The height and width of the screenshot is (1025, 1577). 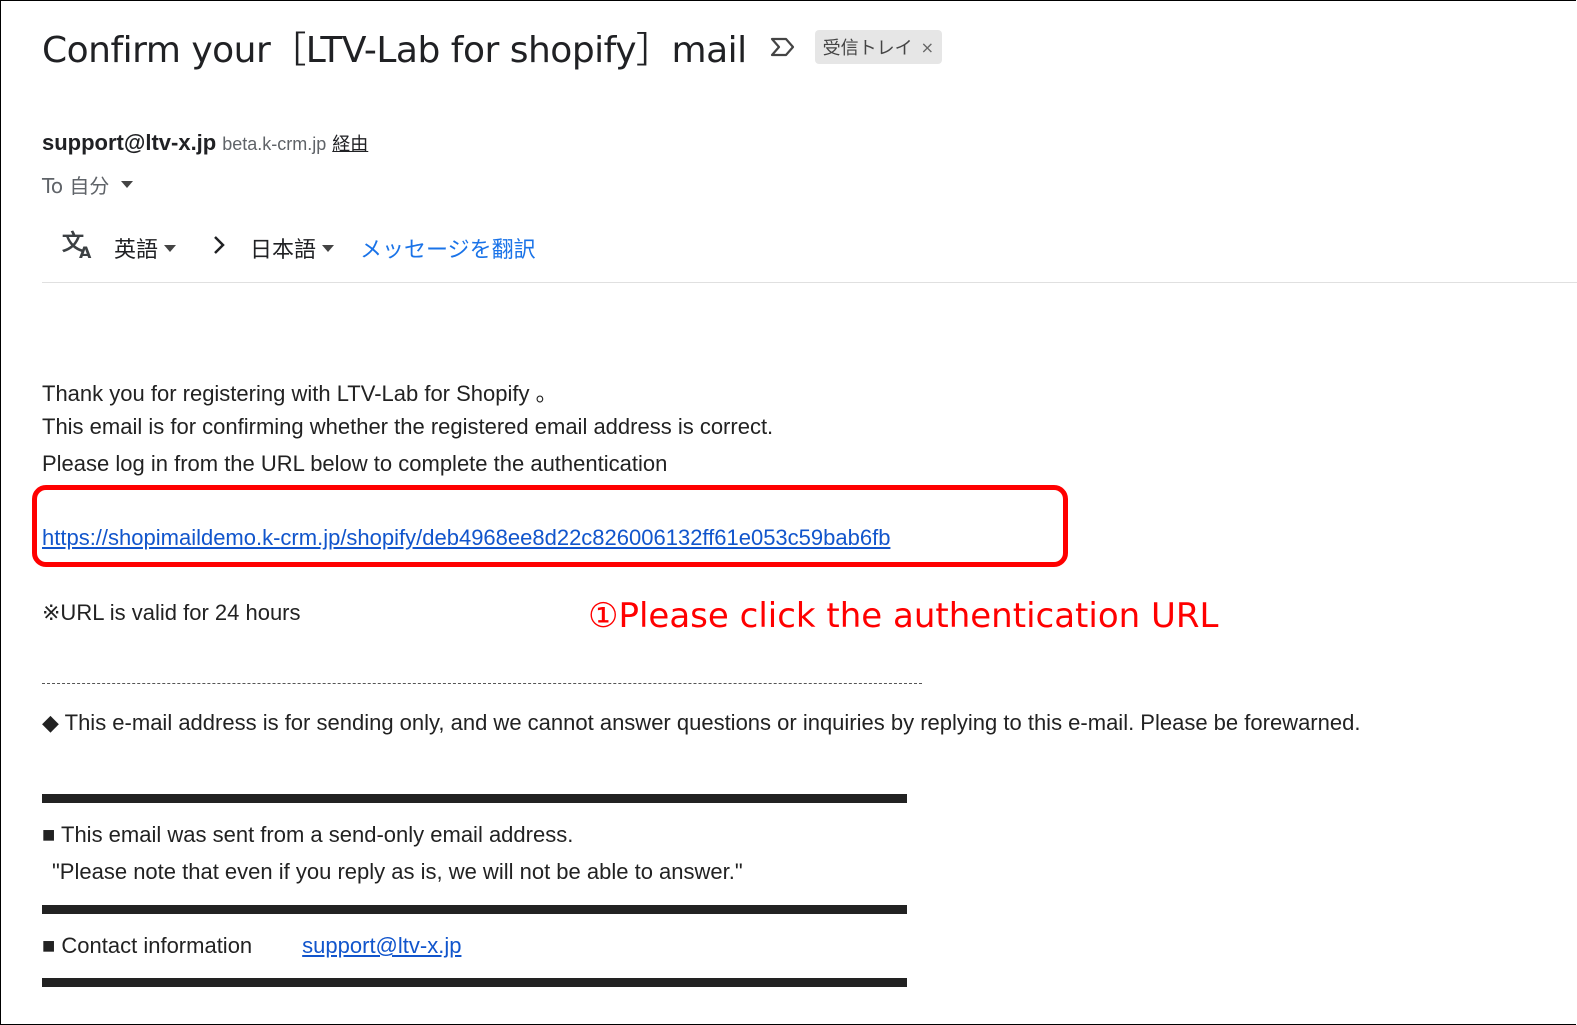 I want to click on target-language-label: 日本語, so click(x=283, y=250).